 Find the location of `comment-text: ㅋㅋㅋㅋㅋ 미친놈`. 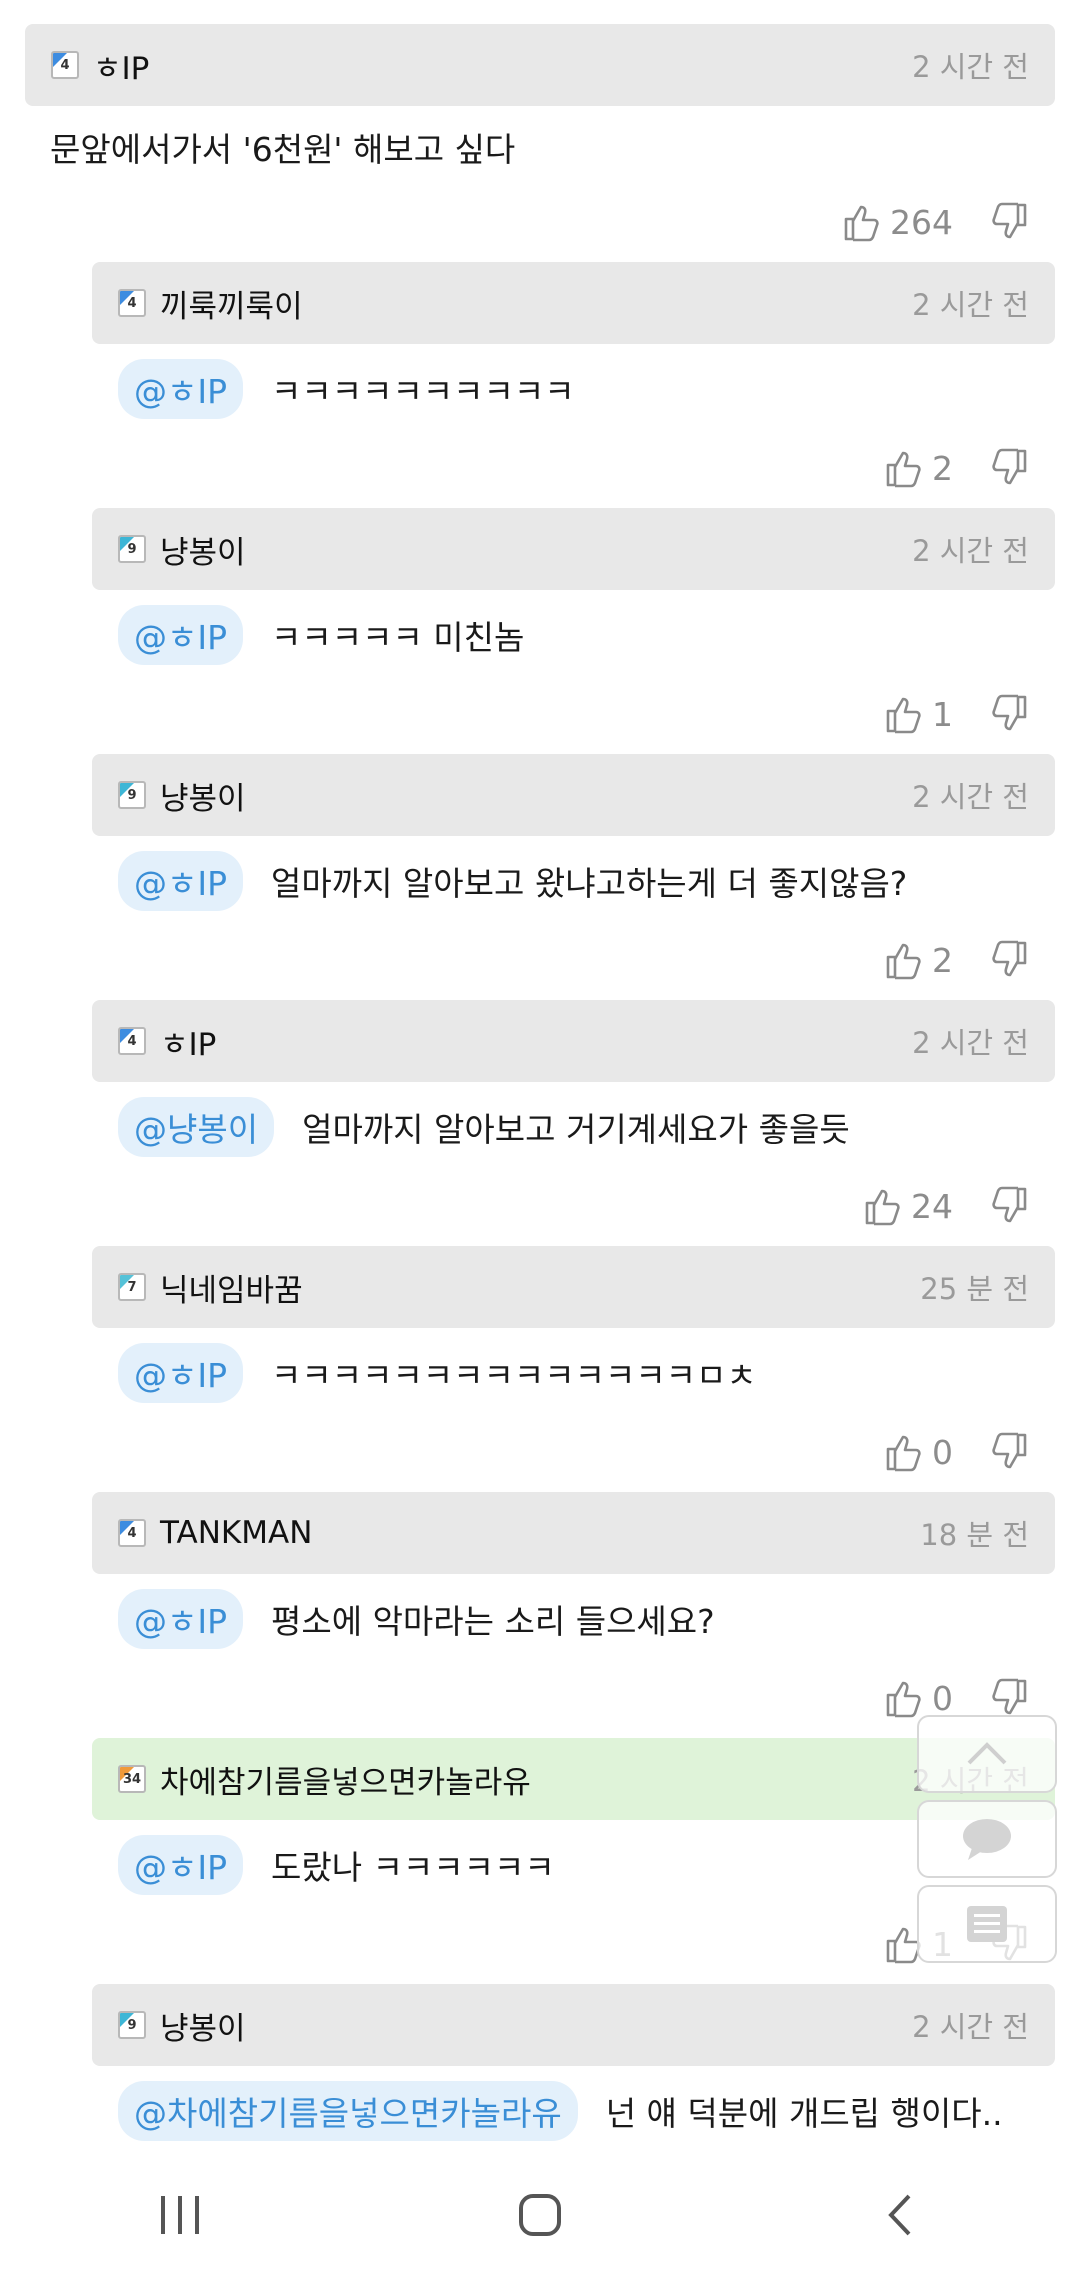

comment-text: ㅋㅋㅋㅋㅋ 미친놈 is located at coordinates (398, 637).